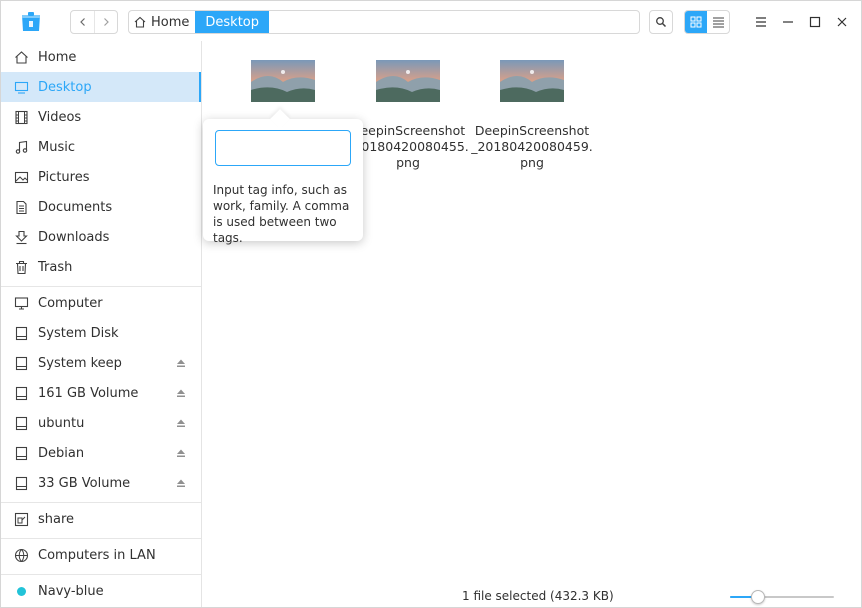  I want to click on sidebar-item-share: share, so click(101, 519).